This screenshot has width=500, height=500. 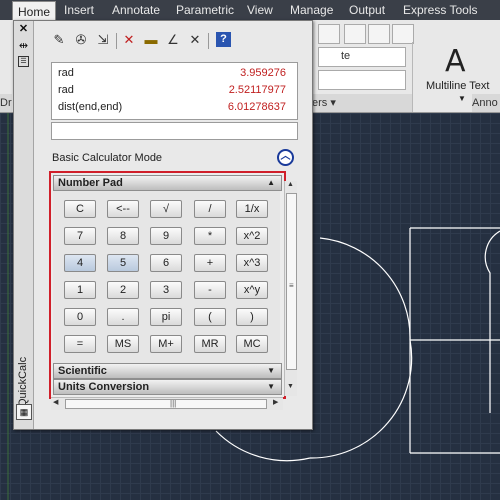 I want to click on multiline-text-icon: A, so click(x=455, y=61).